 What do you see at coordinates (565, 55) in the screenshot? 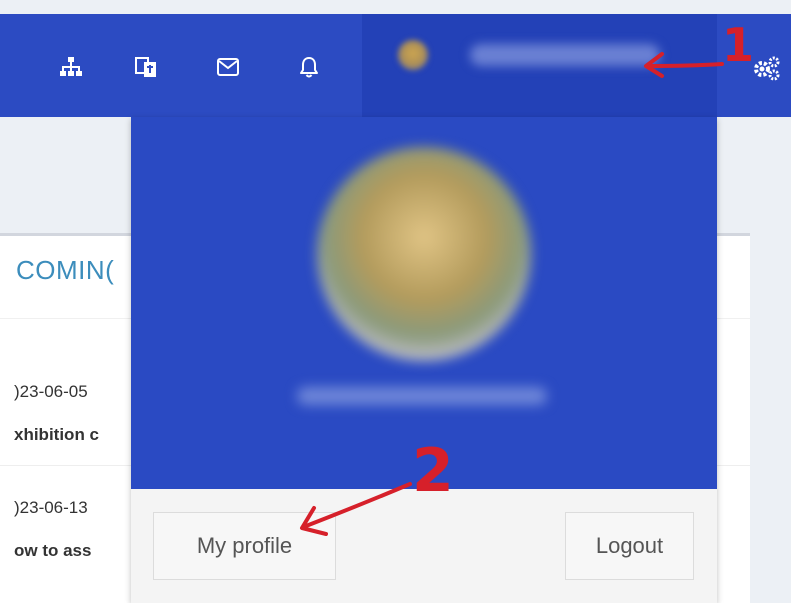
I see `user-name-blurred` at bounding box center [565, 55].